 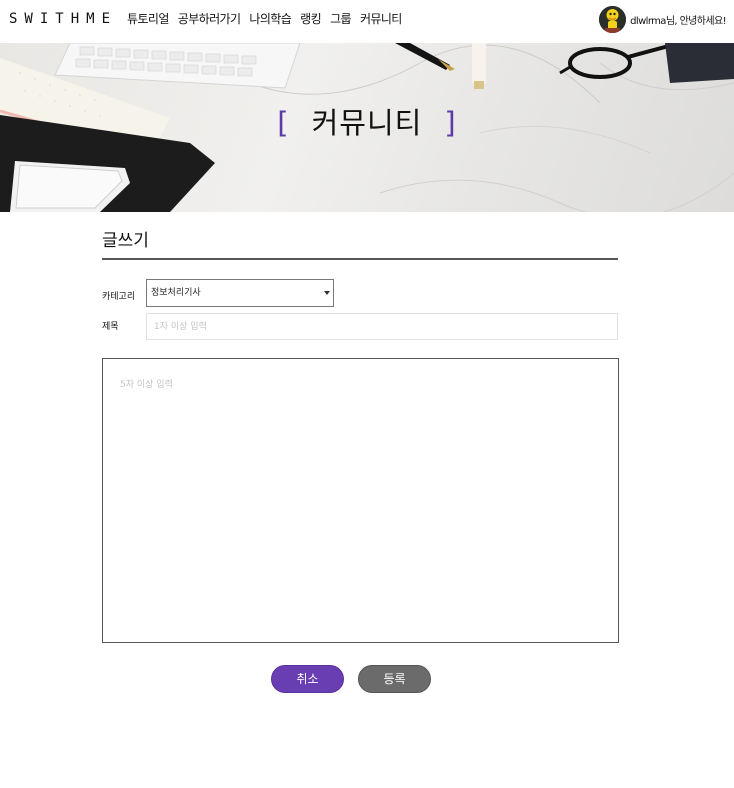 What do you see at coordinates (148, 19) in the screenshot?
I see `nav-item-tutorial: 튜토리얼` at bounding box center [148, 19].